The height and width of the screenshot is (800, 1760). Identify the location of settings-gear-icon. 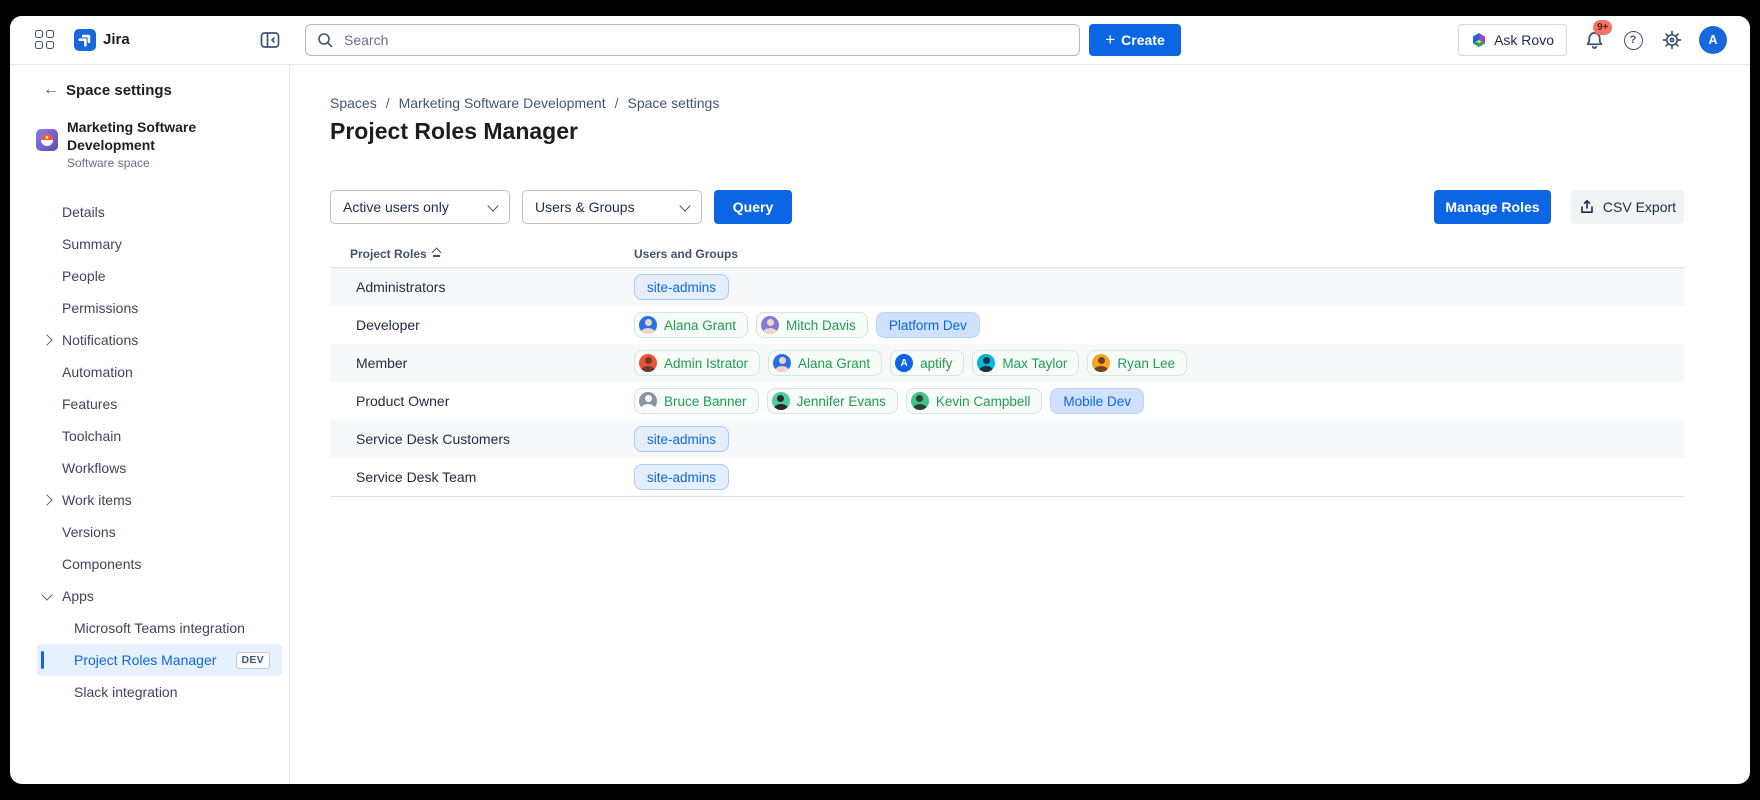
(1672, 40).